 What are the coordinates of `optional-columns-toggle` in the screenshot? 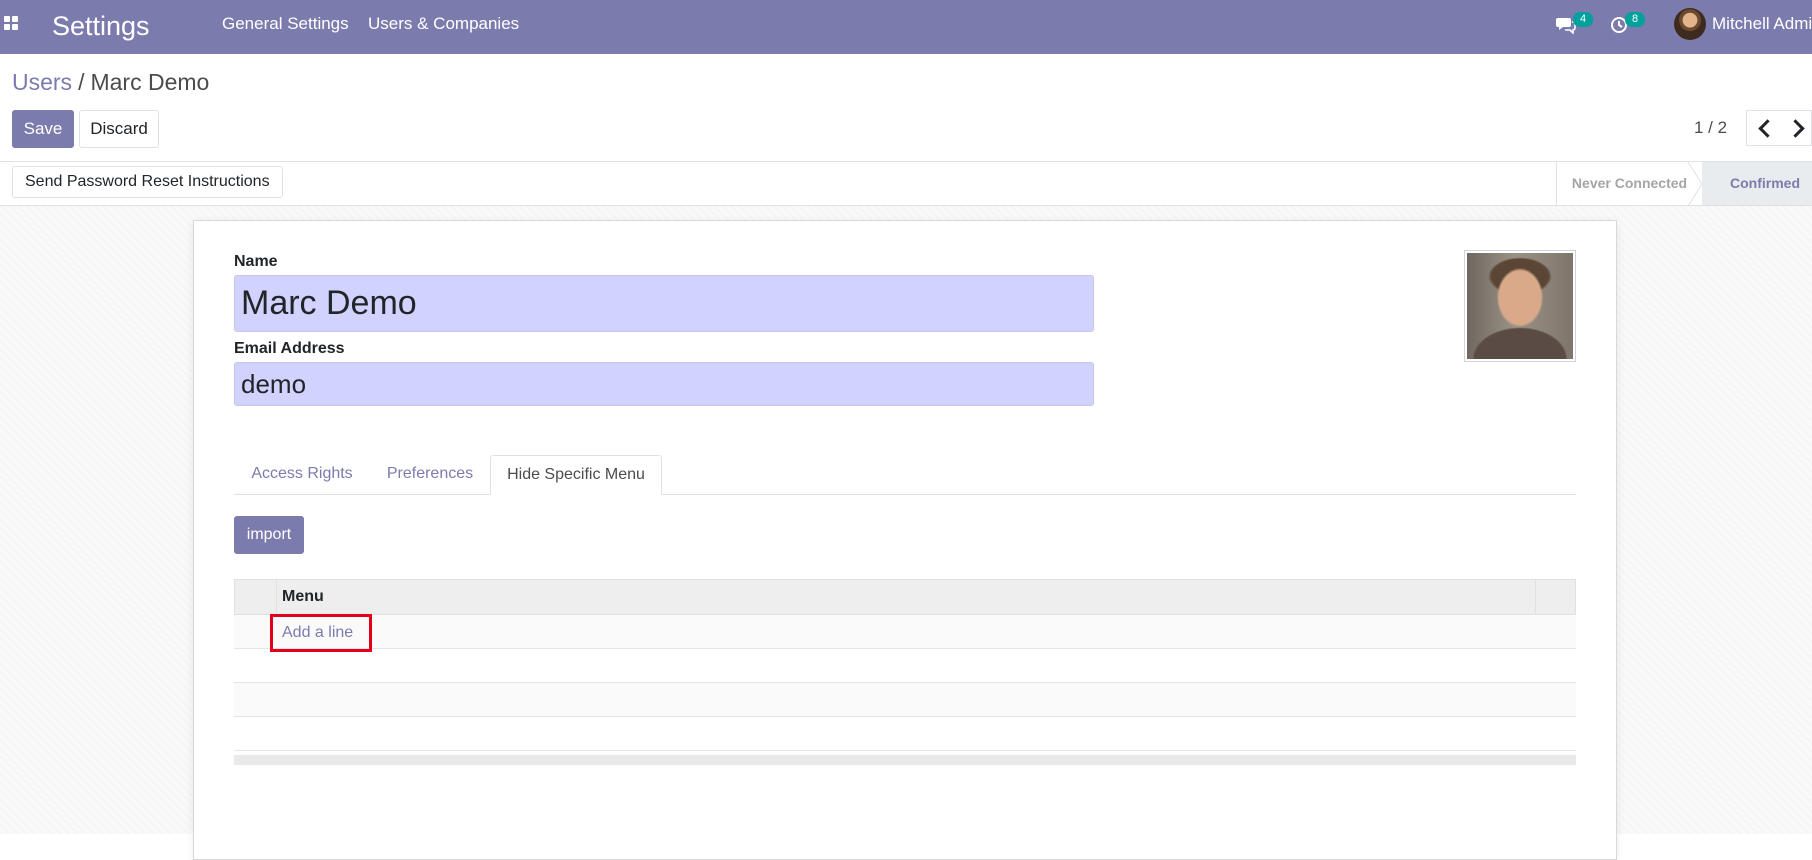 It's located at (1555, 597).